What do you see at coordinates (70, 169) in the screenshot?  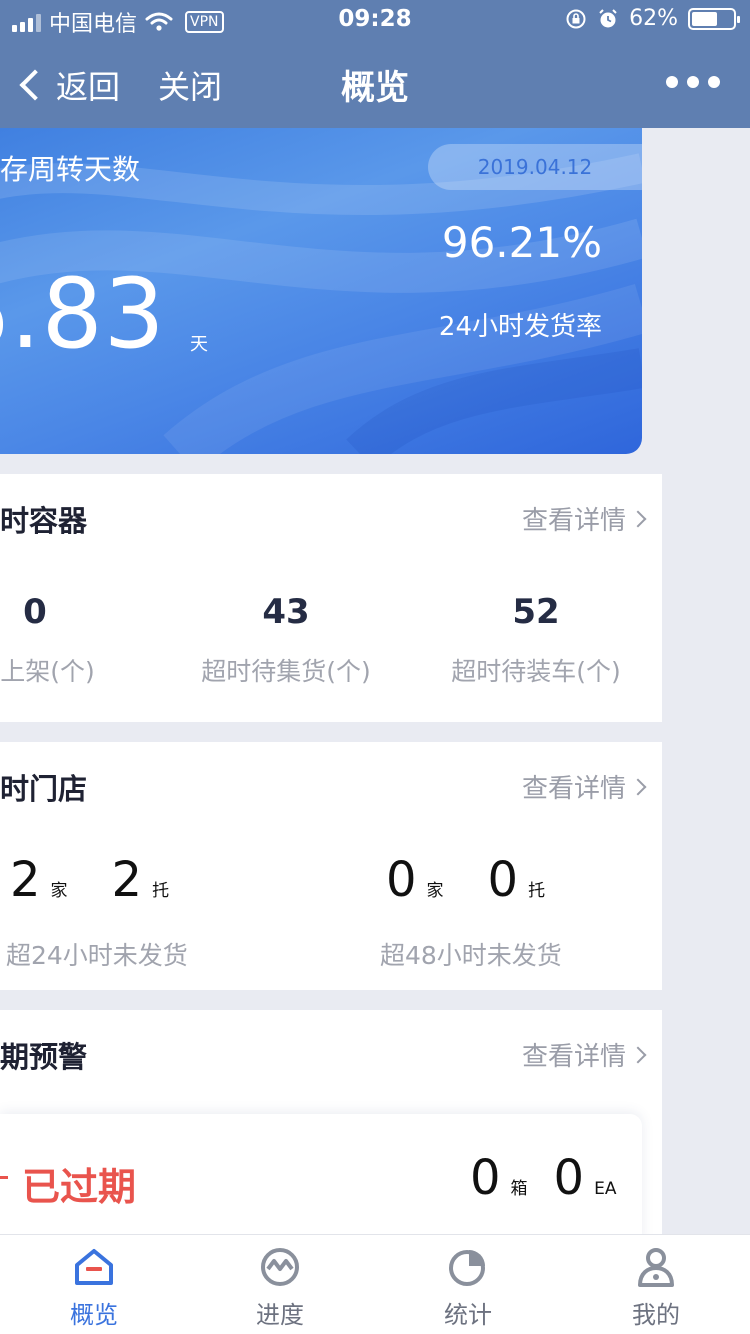 I see `turnover-days-label: 存周转天数` at bounding box center [70, 169].